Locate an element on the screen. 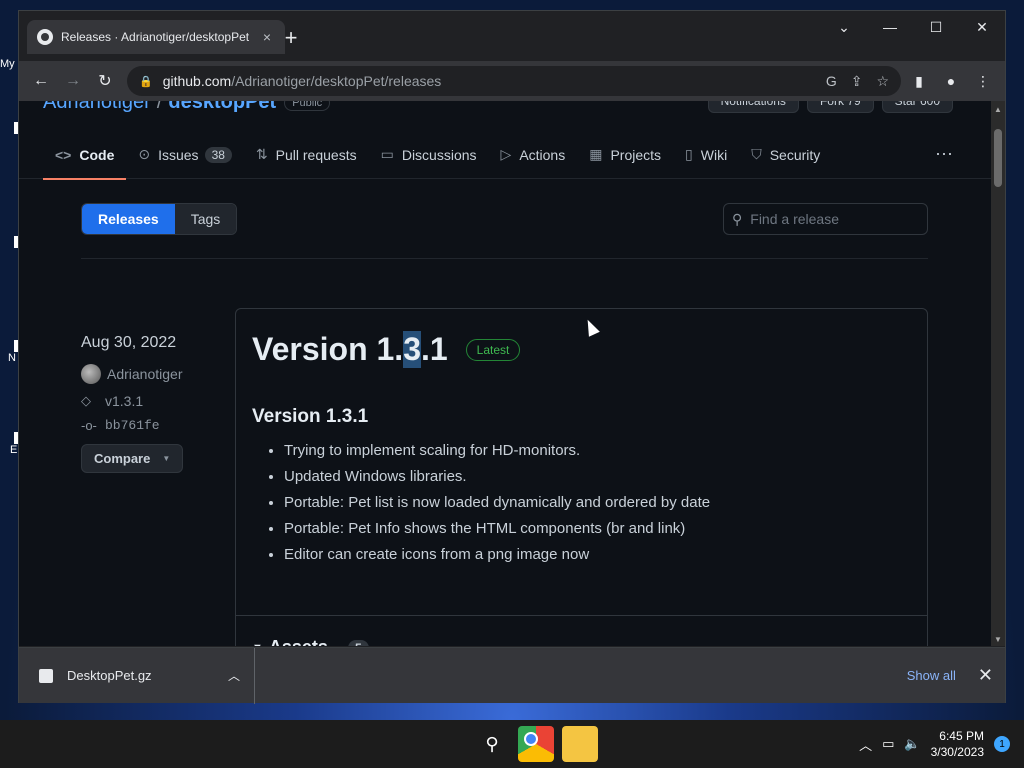  release-commit: -o-bb761fe is located at coordinates (151, 425).